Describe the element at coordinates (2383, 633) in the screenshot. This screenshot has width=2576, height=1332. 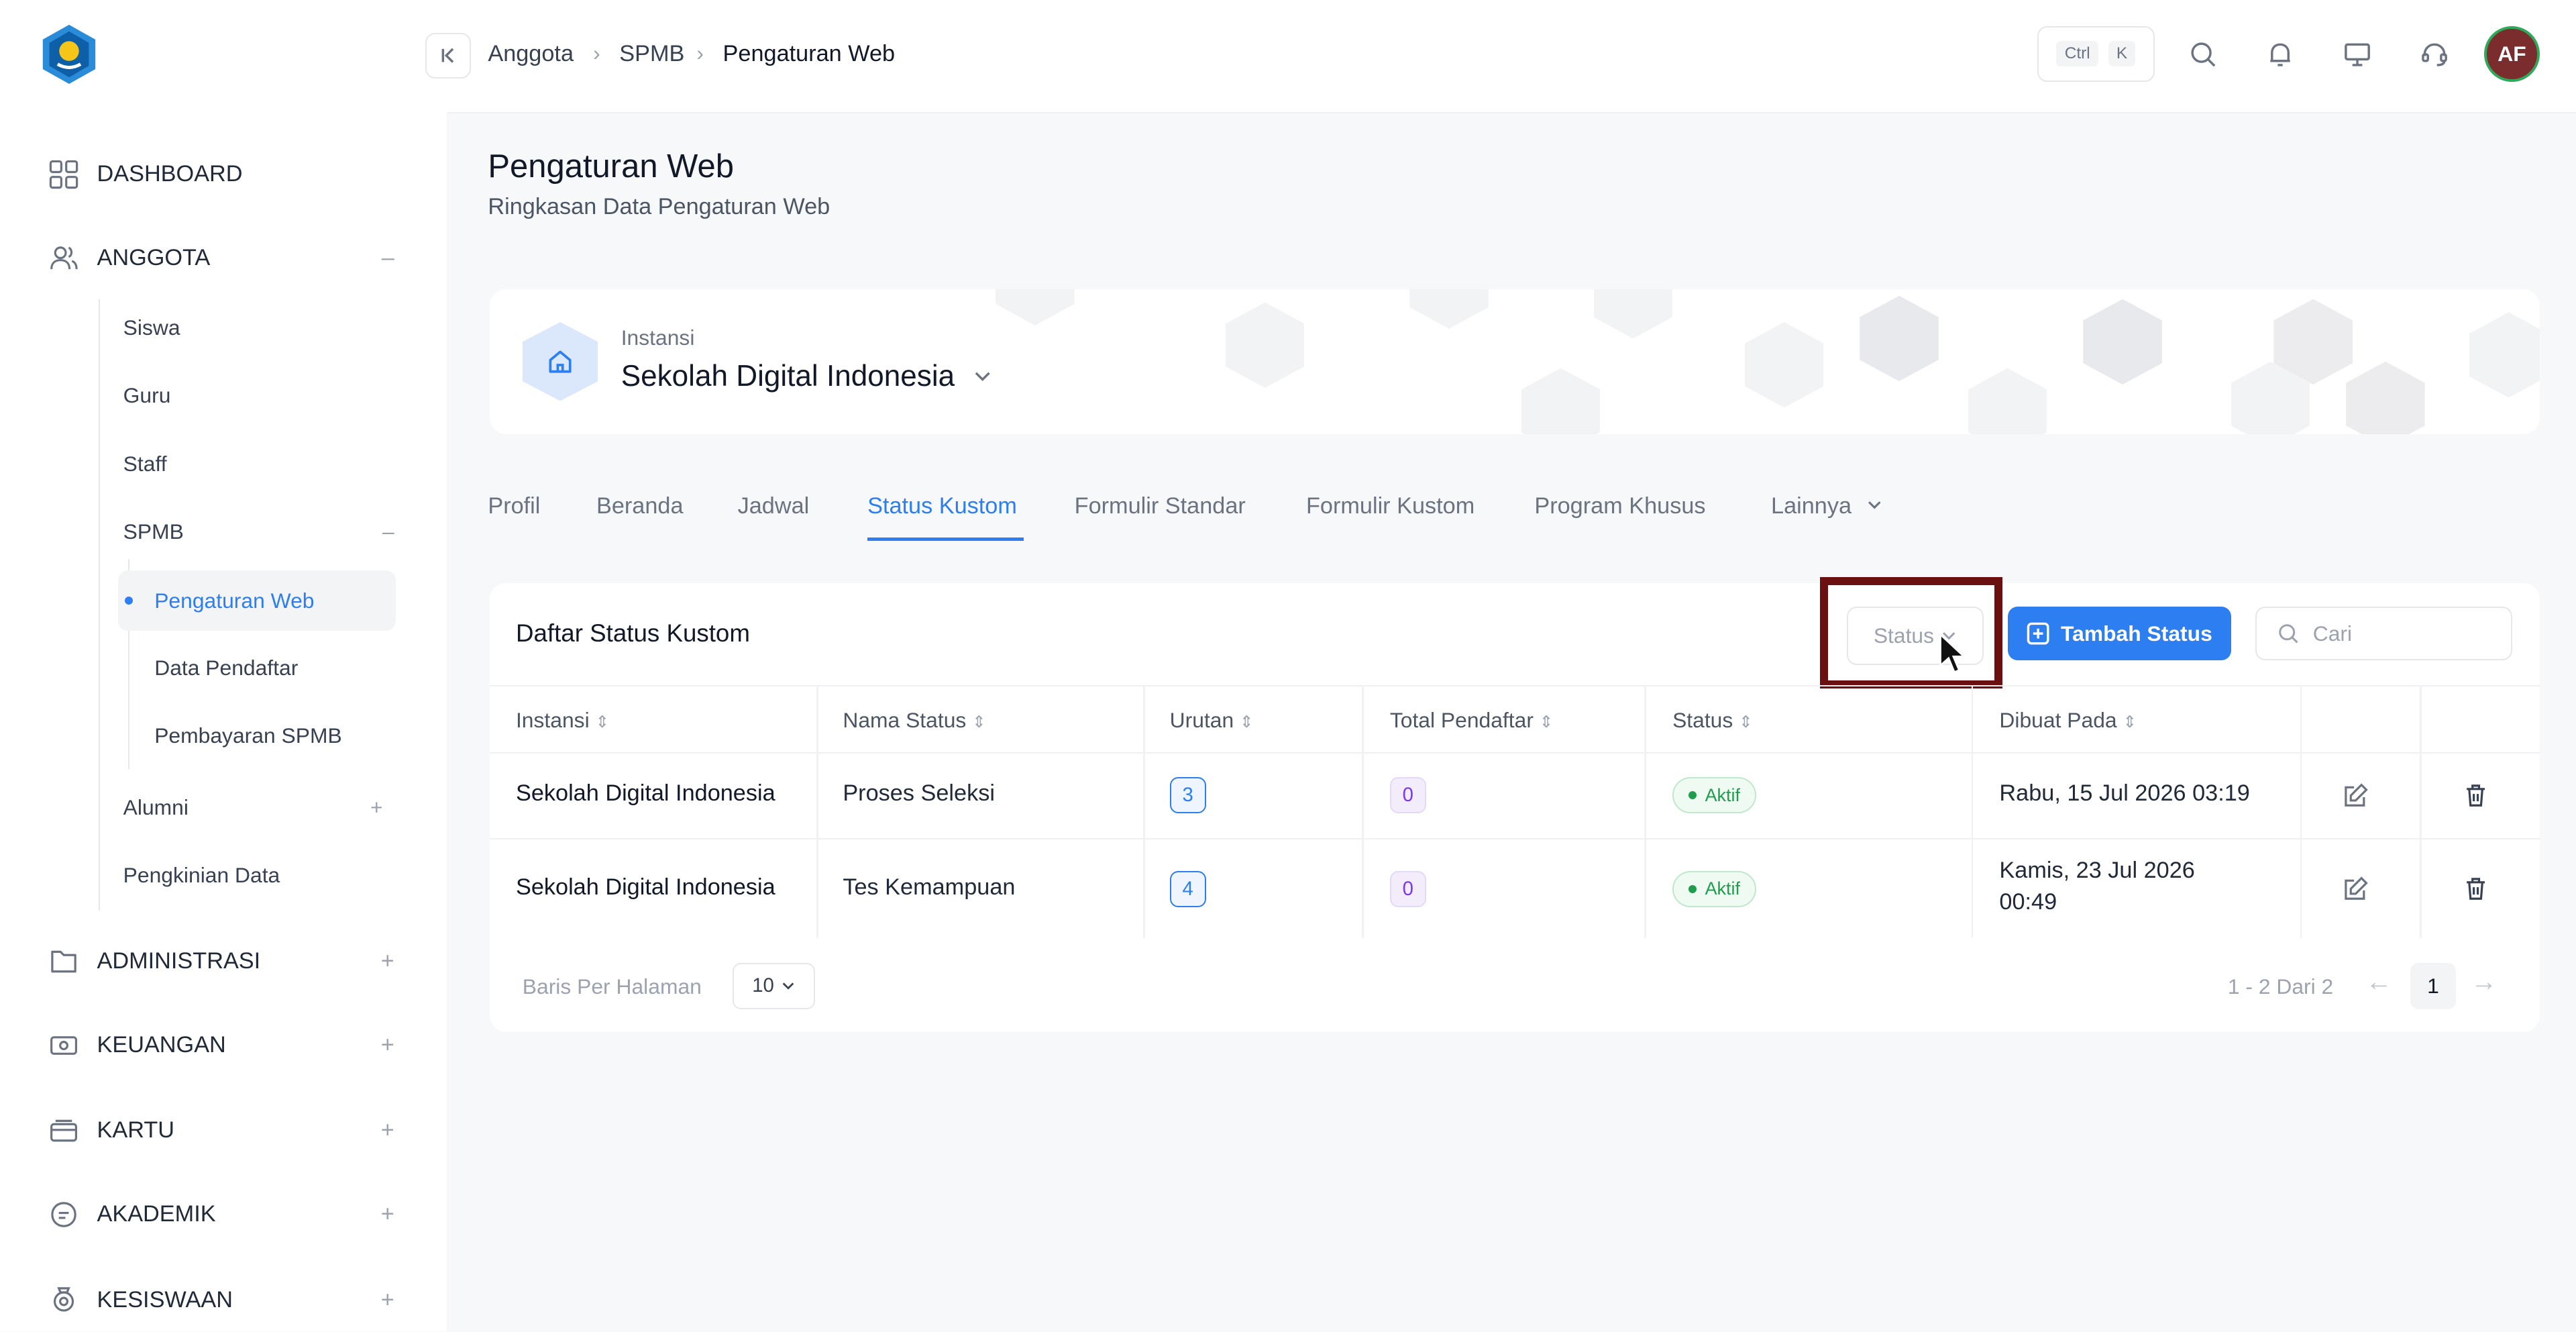
I see `search-input: Cari` at that location.